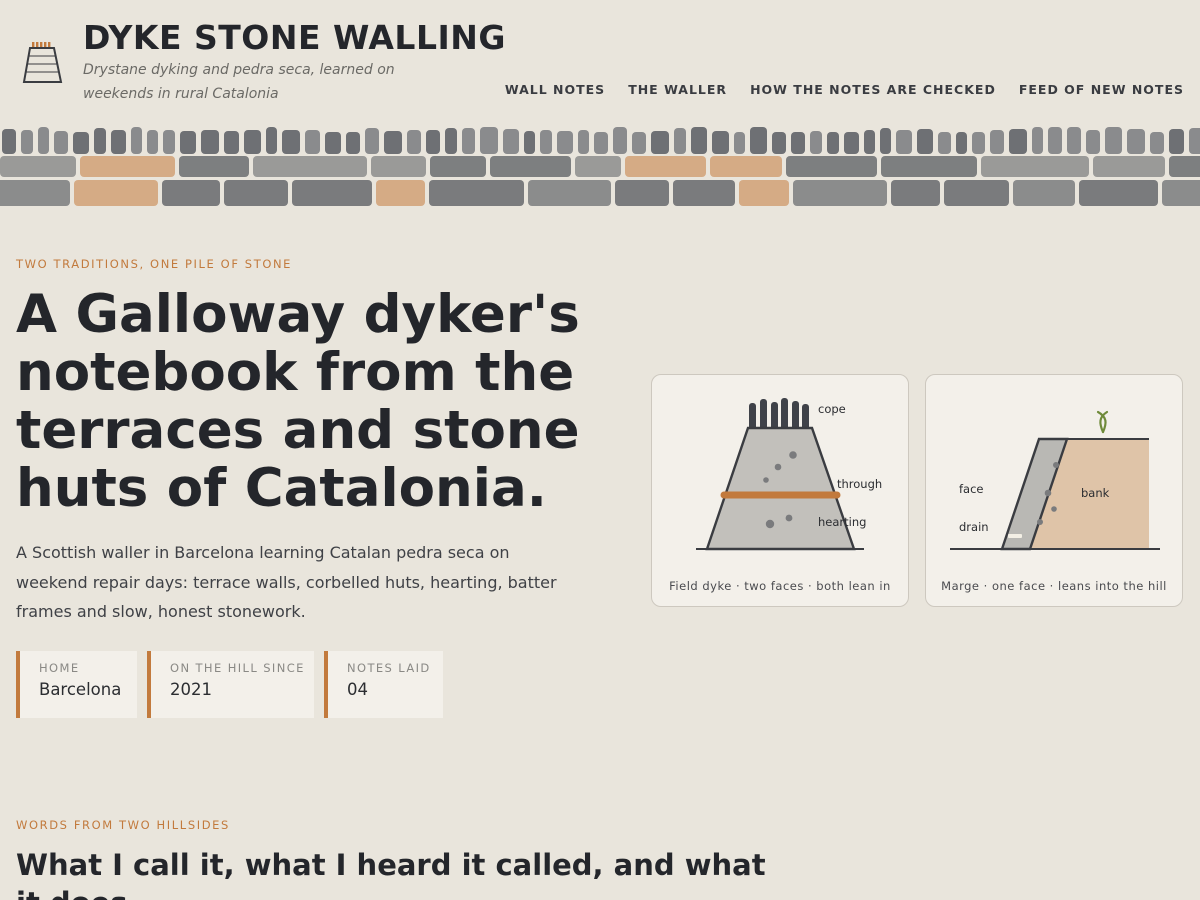 The width and height of the screenshot is (1200, 900). What do you see at coordinates (1095, 493) in the screenshot?
I see `label-bank: bank` at bounding box center [1095, 493].